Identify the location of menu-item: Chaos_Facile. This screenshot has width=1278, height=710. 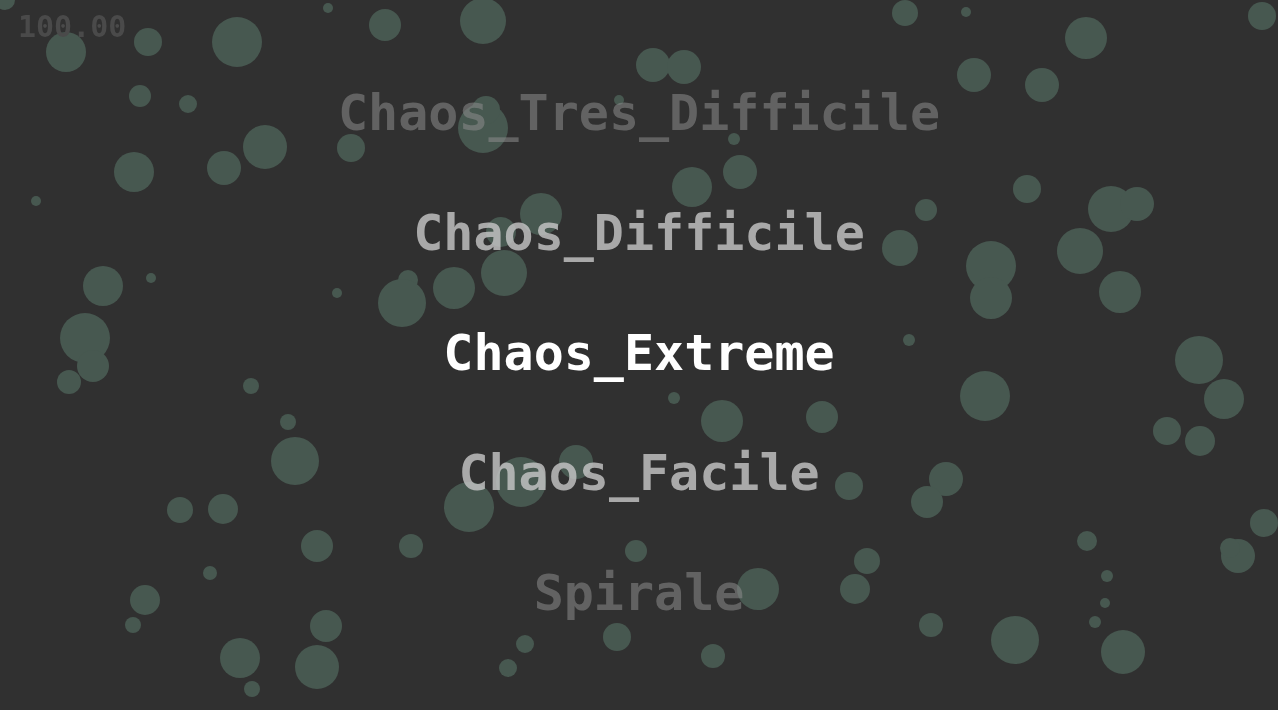
(639, 473).